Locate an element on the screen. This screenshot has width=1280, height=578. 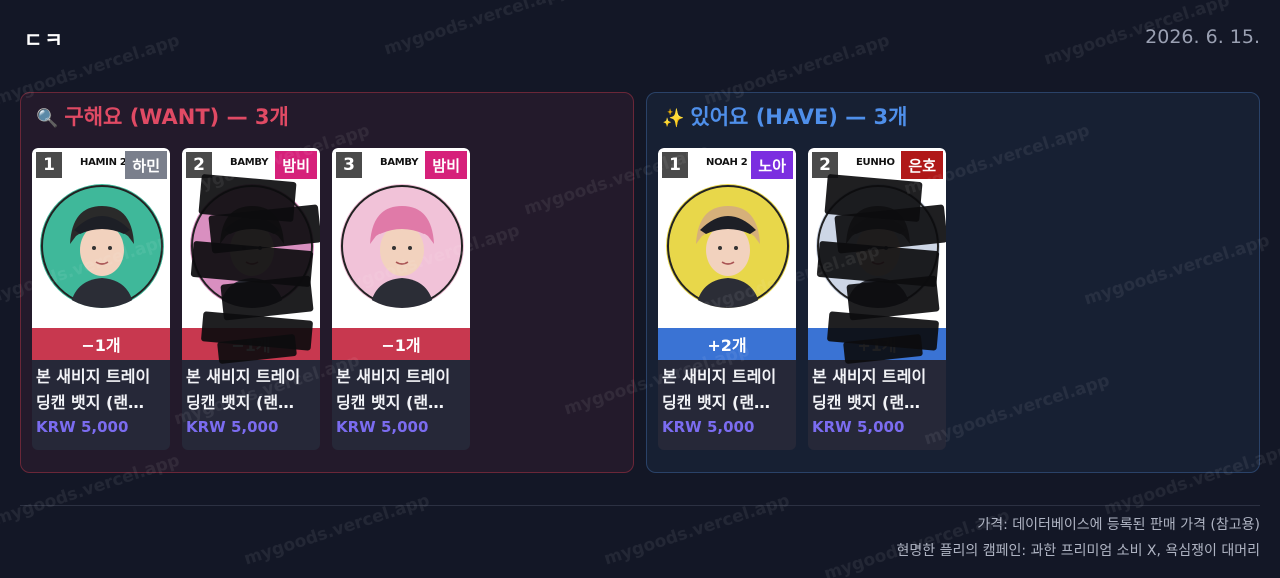
goods-thumbnail: 1 NOAH 2 노아 is located at coordinates (727, 238).